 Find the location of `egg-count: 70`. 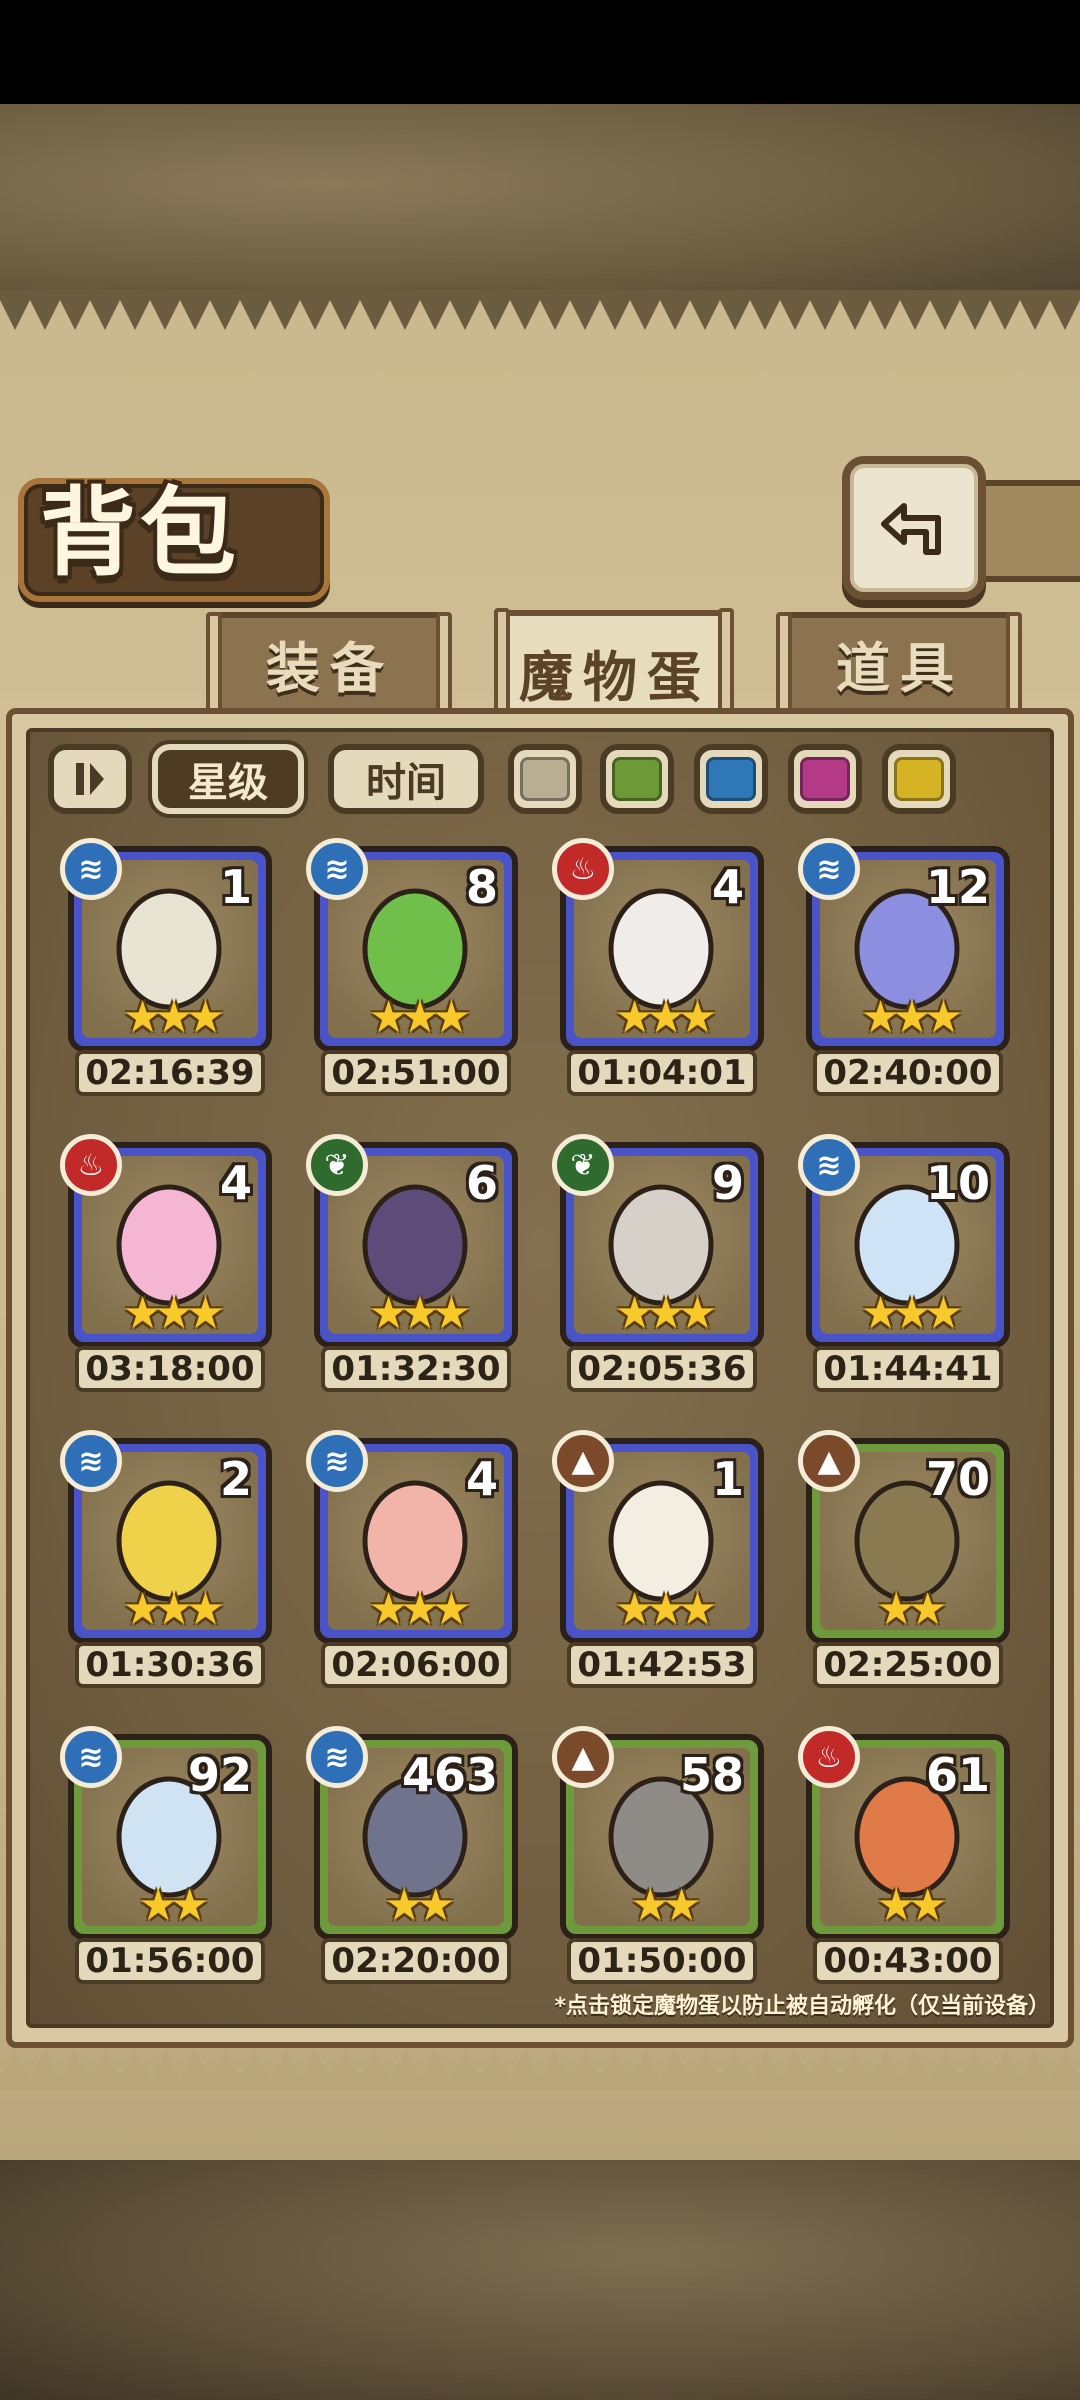

egg-count: 70 is located at coordinates (957, 1479).